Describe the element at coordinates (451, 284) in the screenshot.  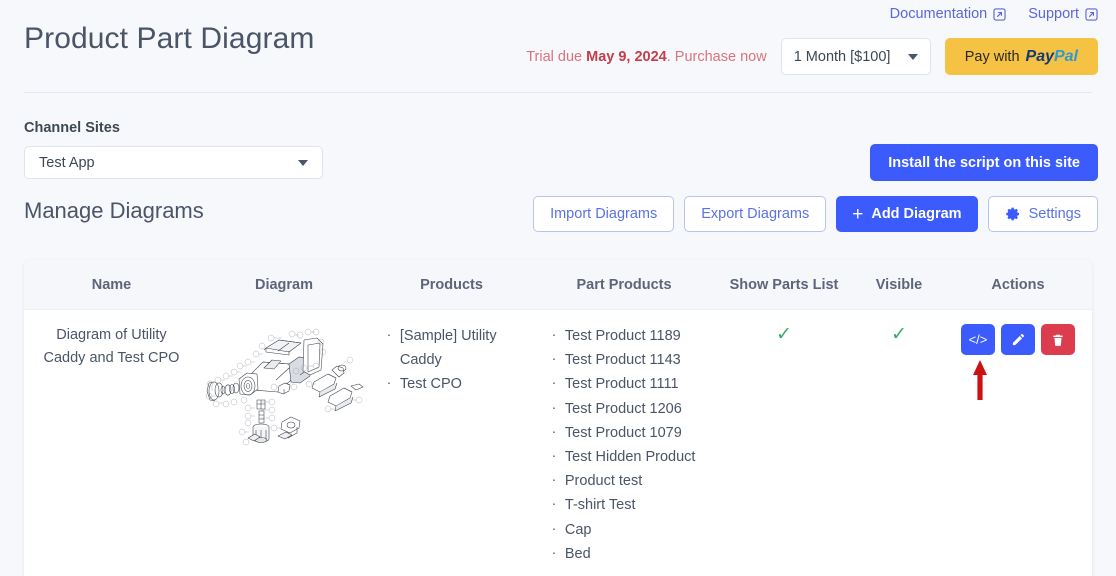
I see `column-header-products: Products` at that location.